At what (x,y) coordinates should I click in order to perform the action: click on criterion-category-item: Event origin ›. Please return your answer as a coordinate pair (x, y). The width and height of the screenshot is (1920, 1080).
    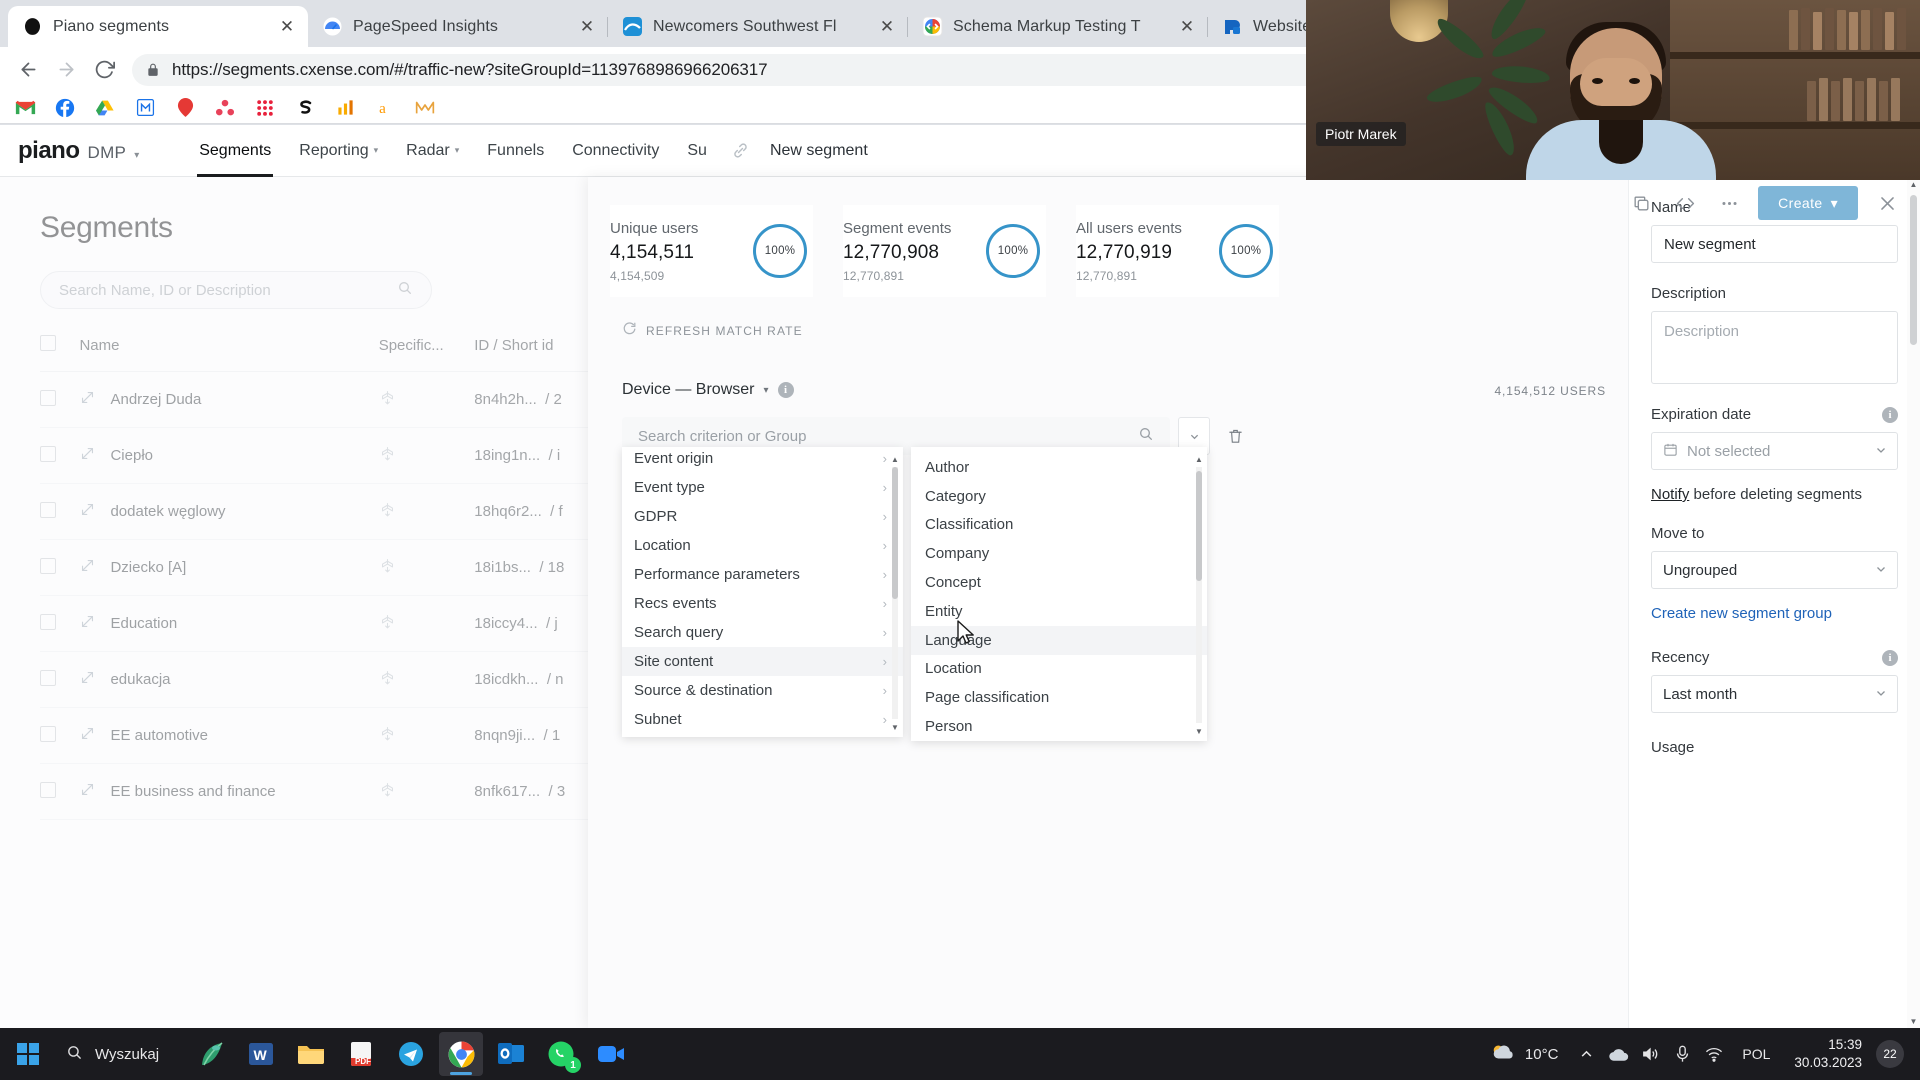
    Looking at the image, I should click on (762, 460).